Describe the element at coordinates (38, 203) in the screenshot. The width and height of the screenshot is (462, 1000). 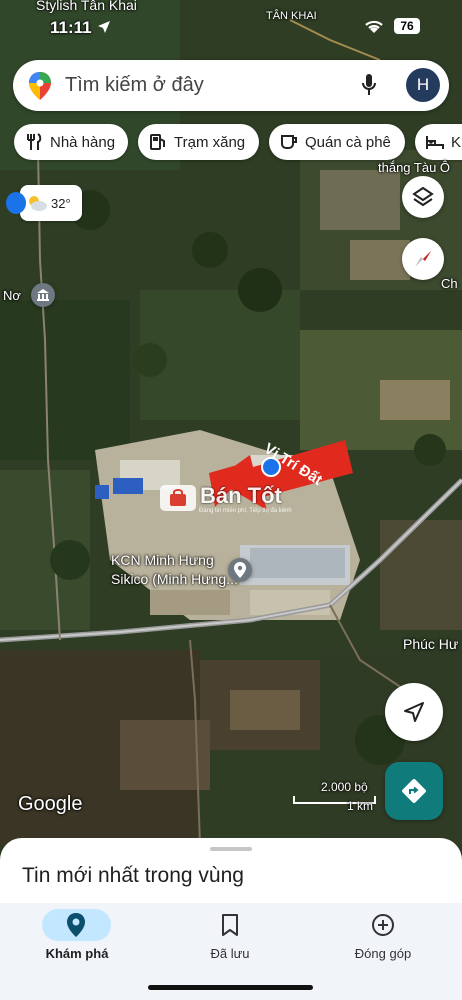
I see `partly-cloudy-icon` at that location.